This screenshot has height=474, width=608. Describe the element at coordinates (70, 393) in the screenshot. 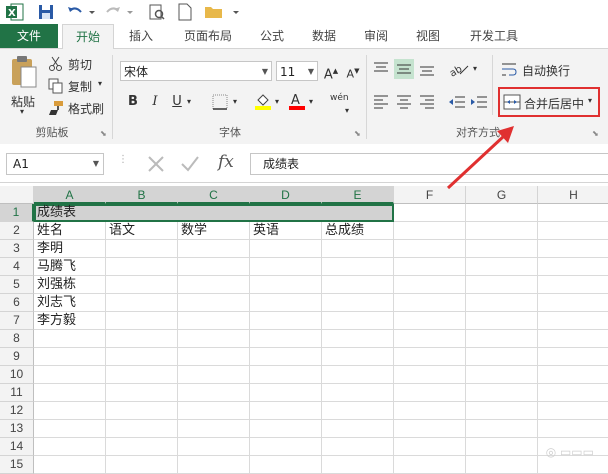

I see `cell-a11` at that location.